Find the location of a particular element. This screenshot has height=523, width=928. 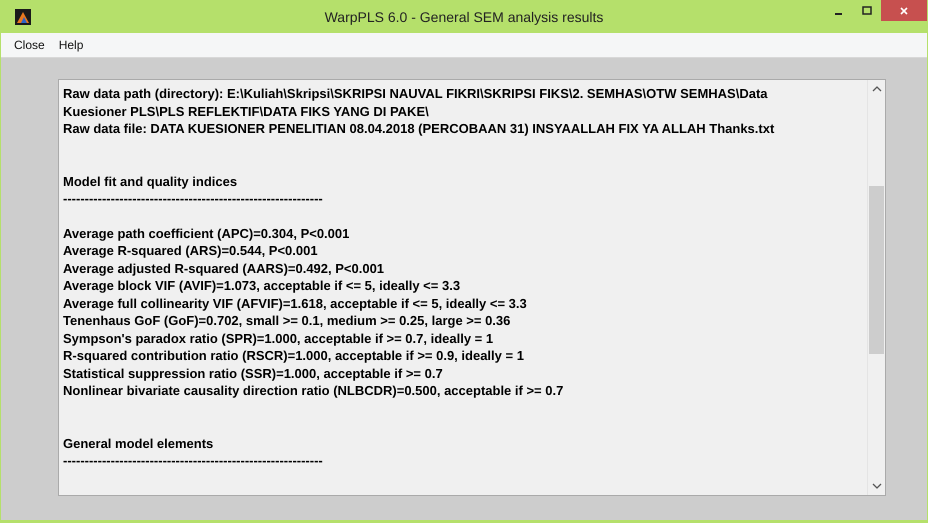

result-line: Raw data path (directory): E:\Kuliah\Skripsi\SKRIPSI NAUVAL FIKRI\SKRIPSI FIKS\2. SEMHAS\OTW SEMHAS\Data is located at coordinates (416, 93).